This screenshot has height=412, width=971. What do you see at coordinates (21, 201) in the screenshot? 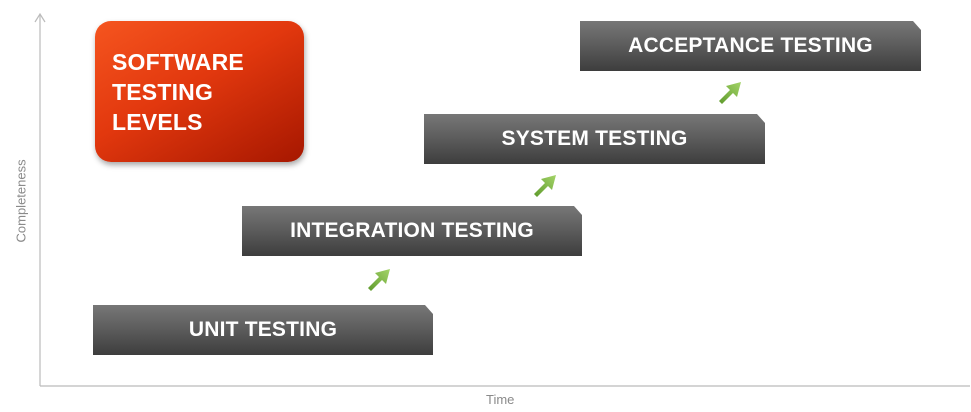
I see `y-axis-label: Completeness` at bounding box center [21, 201].